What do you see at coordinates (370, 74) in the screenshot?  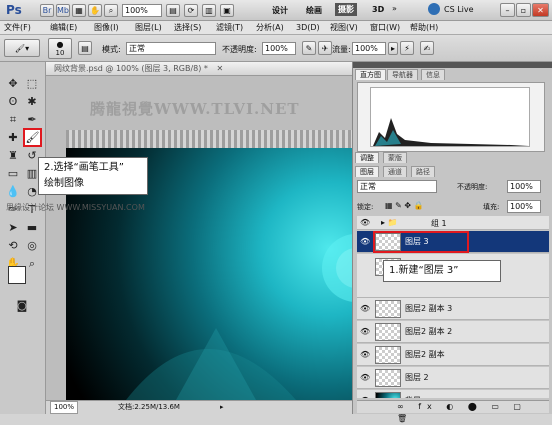 I see `tab-histogram: 直方图` at bounding box center [370, 74].